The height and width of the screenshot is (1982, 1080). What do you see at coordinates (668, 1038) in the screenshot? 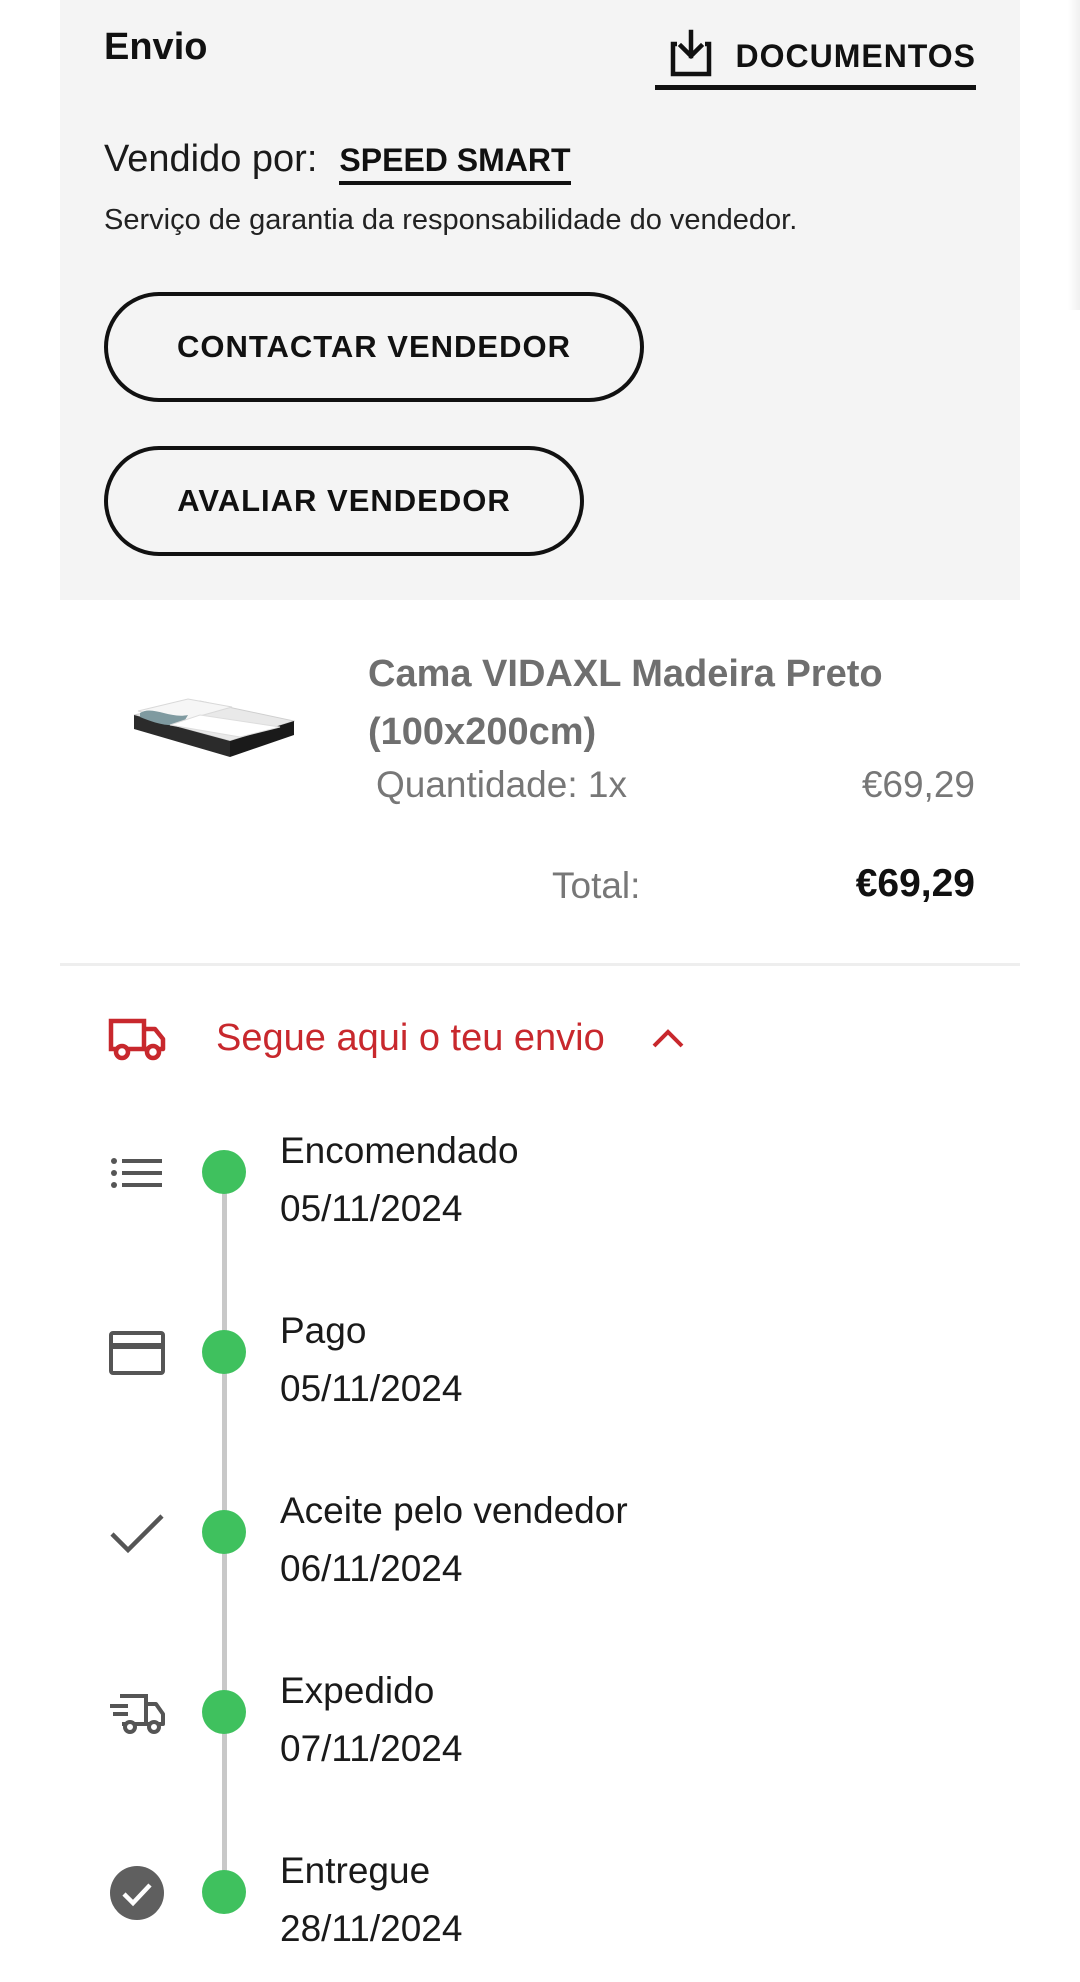
I see `chevron-up-icon` at bounding box center [668, 1038].